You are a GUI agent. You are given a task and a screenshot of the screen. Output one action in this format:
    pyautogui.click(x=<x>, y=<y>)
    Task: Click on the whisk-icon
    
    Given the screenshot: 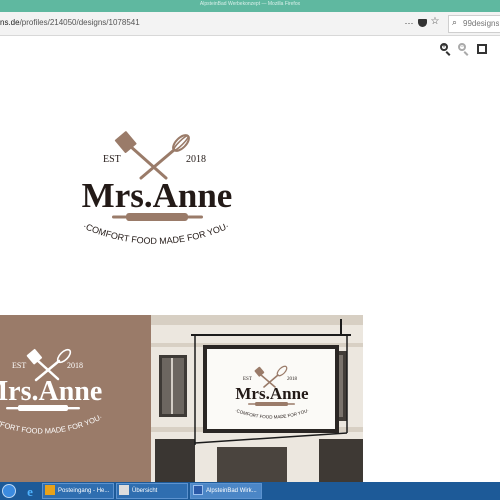 What is the action you would take?
    pyautogui.click(x=164, y=157)
    